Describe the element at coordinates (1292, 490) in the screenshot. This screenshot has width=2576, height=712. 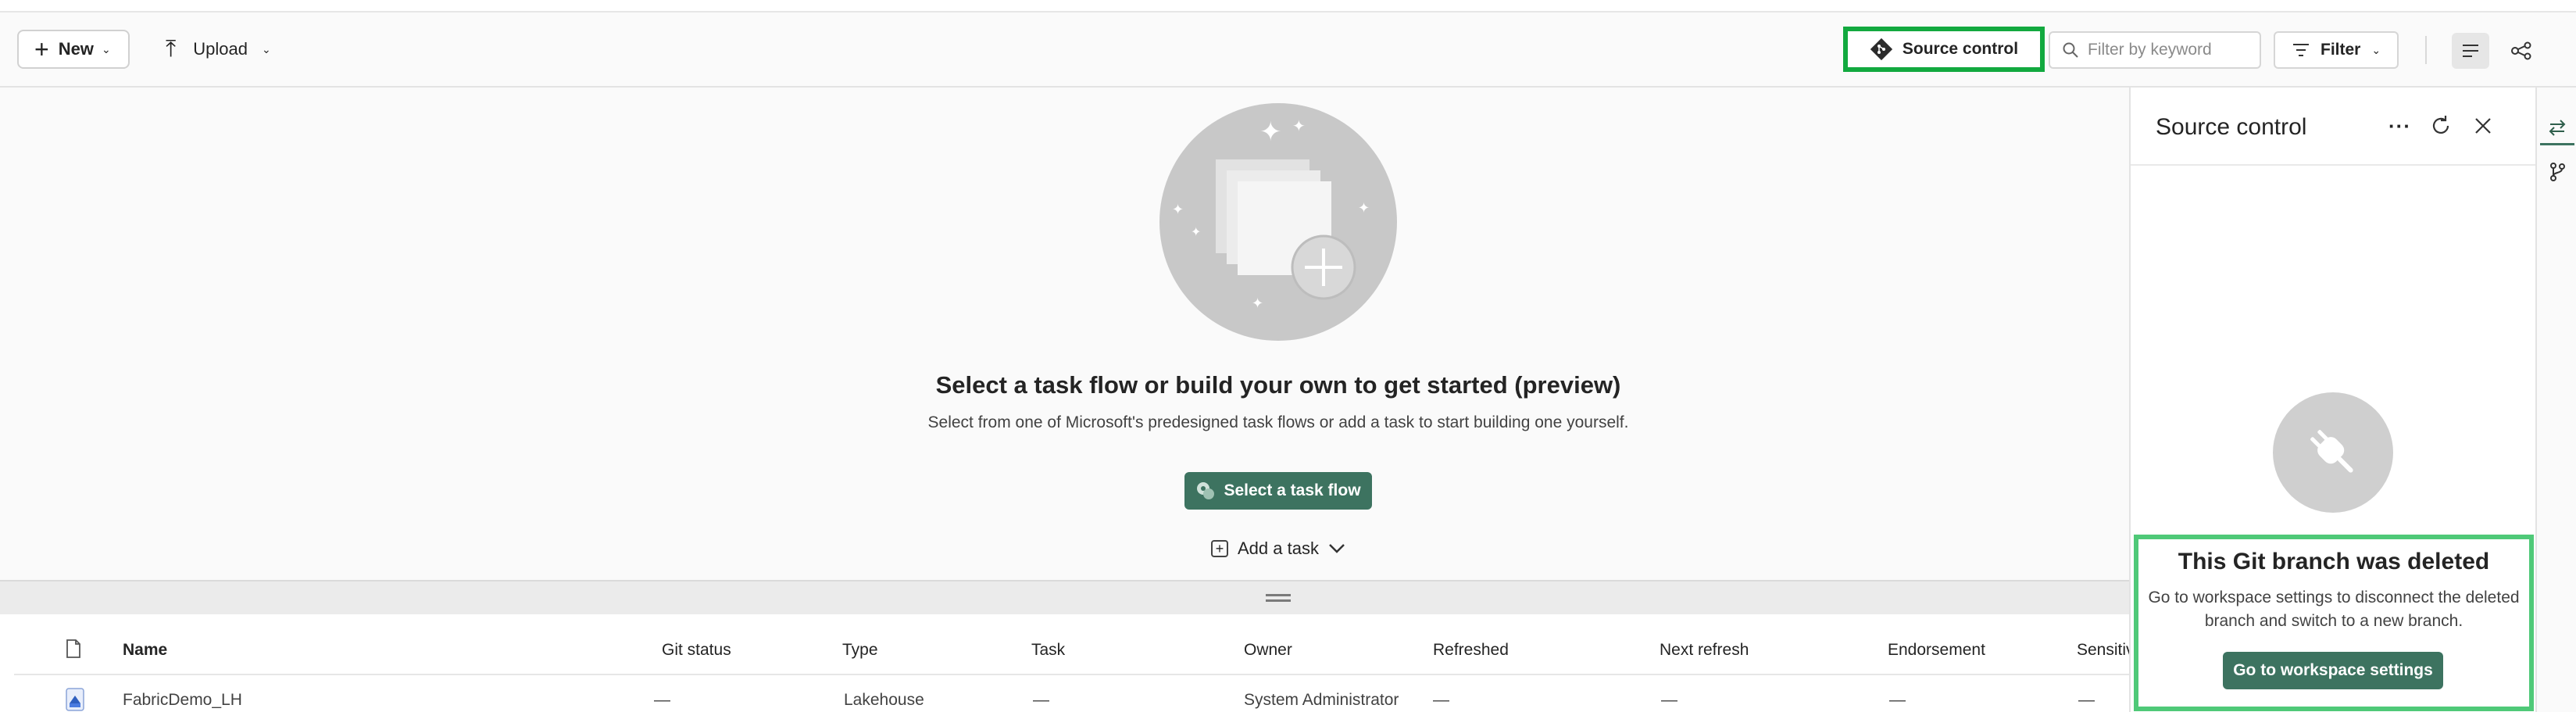
I see `select-task-flow-label: Select a task flow` at that location.